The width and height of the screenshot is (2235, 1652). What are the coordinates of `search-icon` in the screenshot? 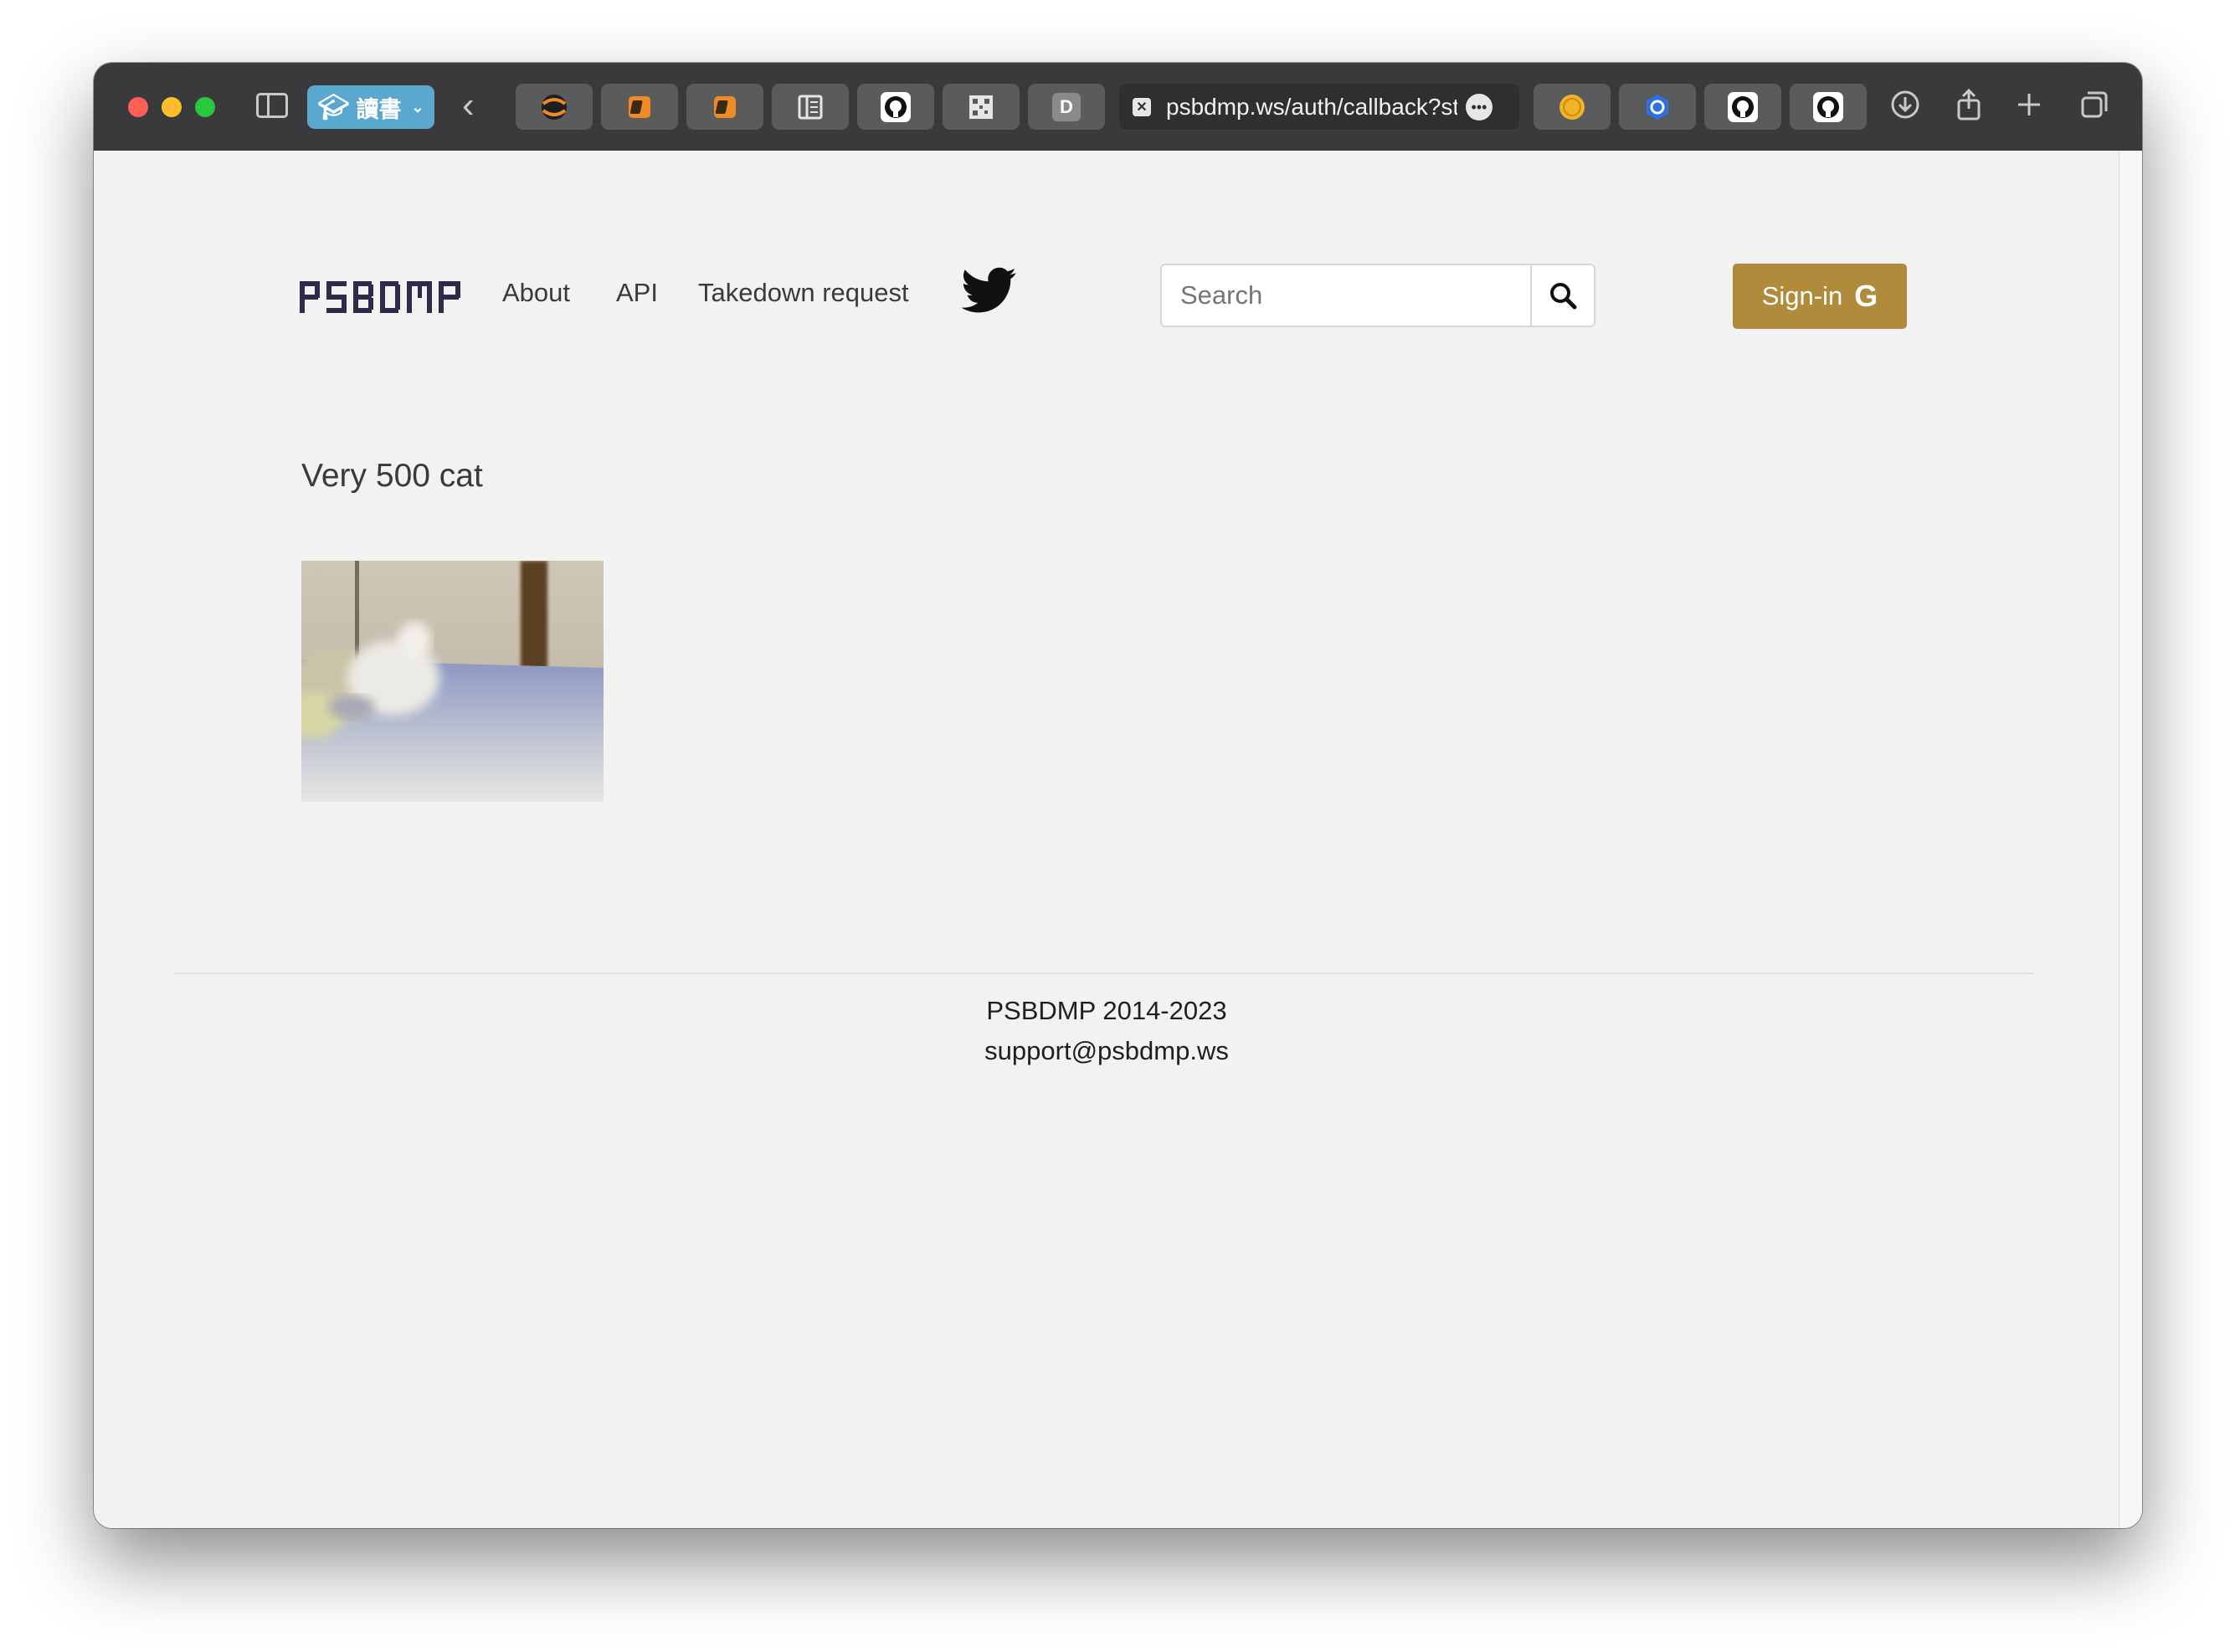 It's located at (1563, 296).